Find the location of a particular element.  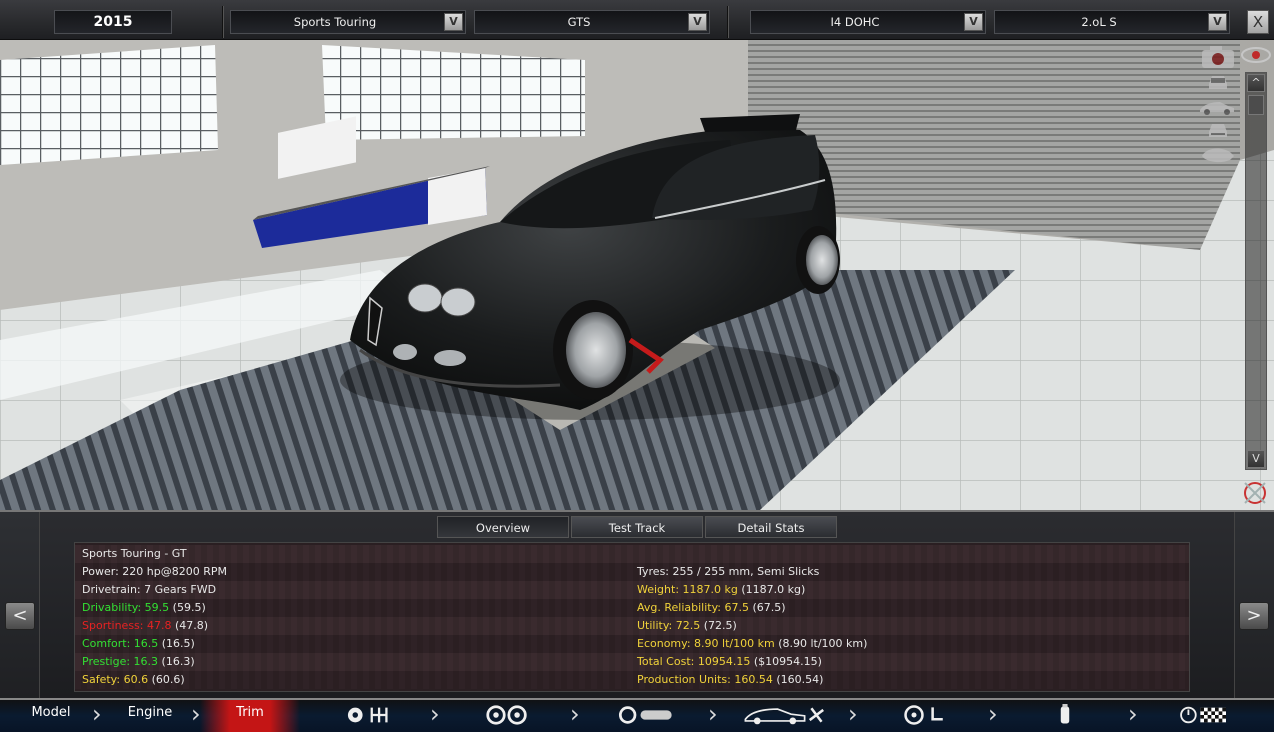

production-units-stat: Production Units: 160.54 (160.54) is located at coordinates (730, 679).